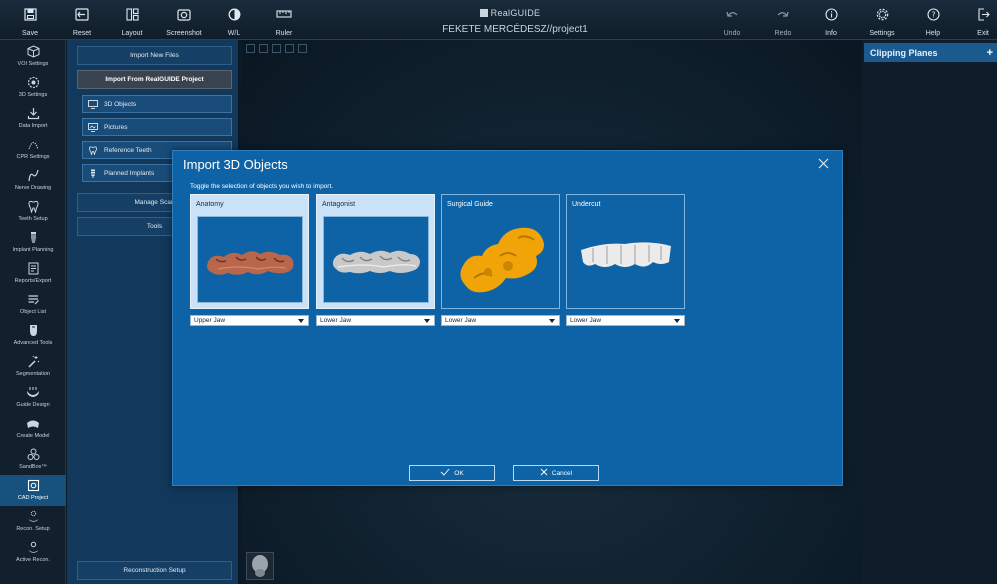  What do you see at coordinates (445, 473) in the screenshot?
I see `checkmark-icon` at bounding box center [445, 473].